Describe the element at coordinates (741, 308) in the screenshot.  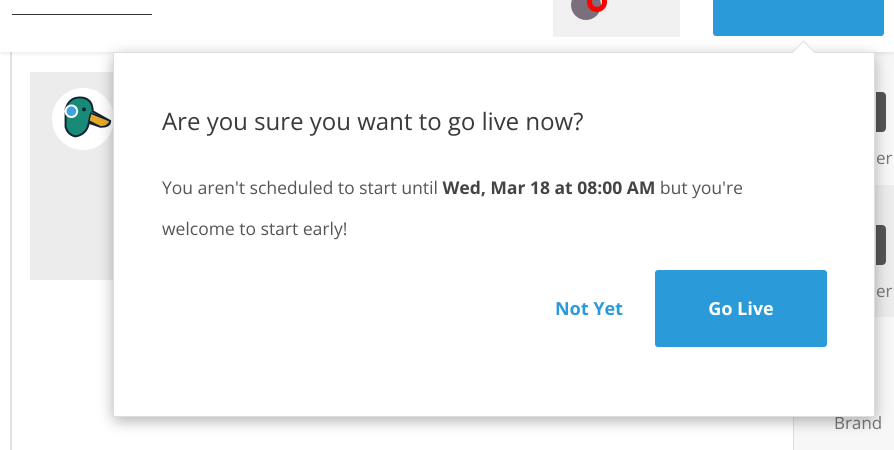
I see `go-live-button: Go Live` at that location.